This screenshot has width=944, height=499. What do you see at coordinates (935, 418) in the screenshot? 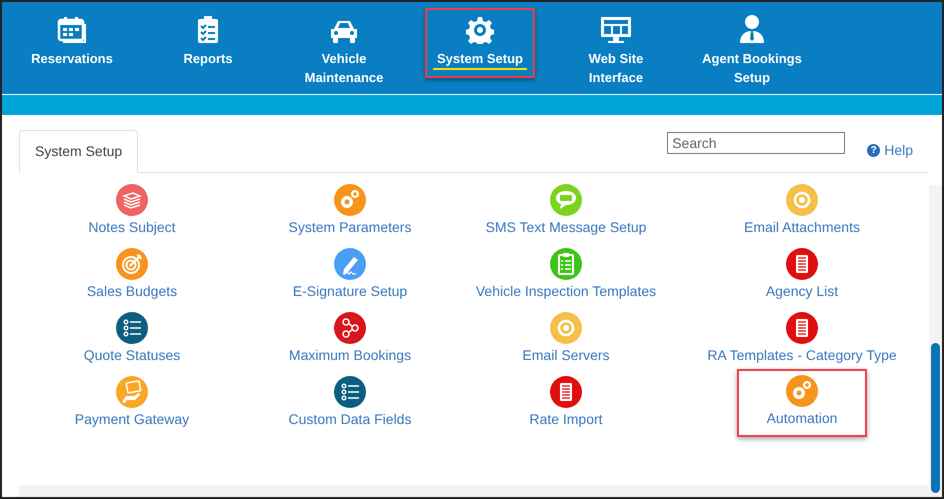
I see `scrollbar-thumb` at bounding box center [935, 418].